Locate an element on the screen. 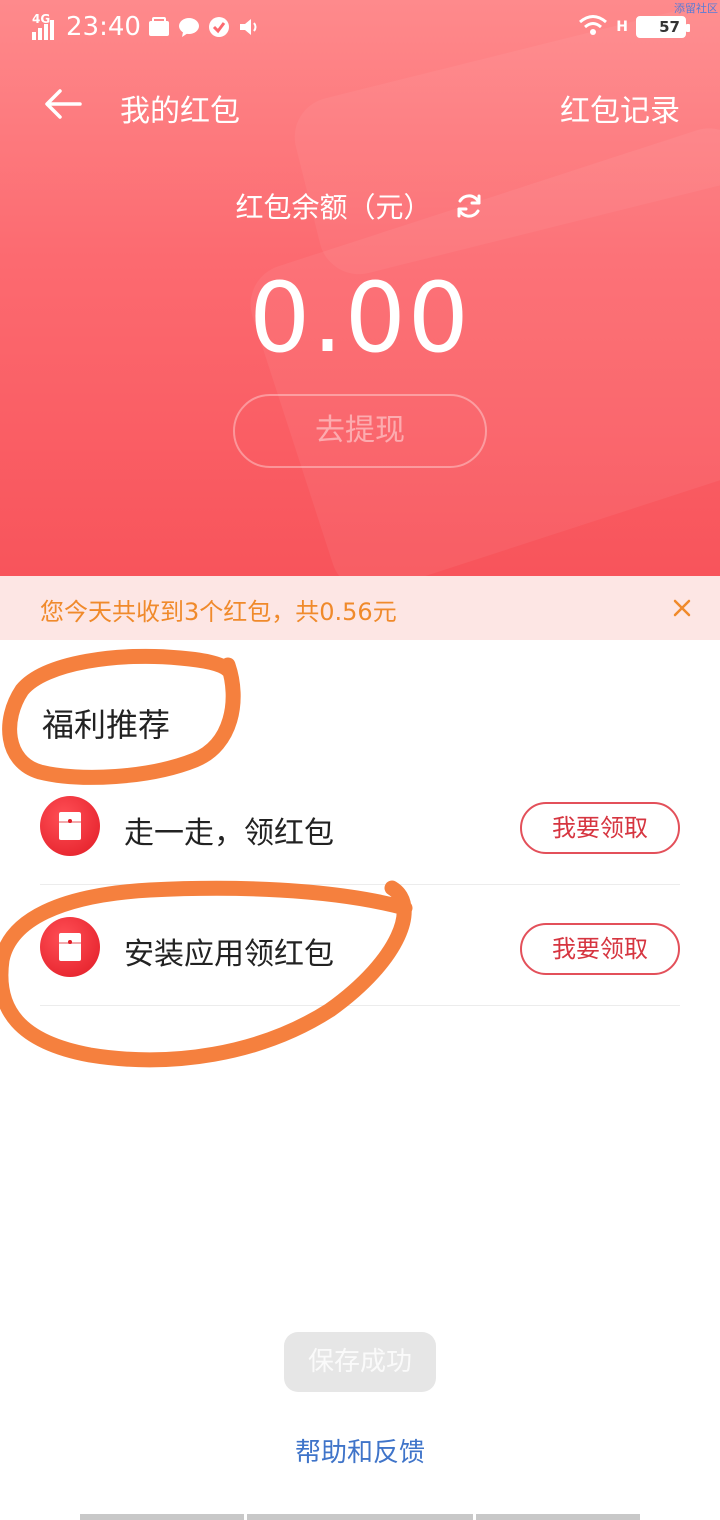 This screenshot has height=1520, width=720. back-arrow-icon is located at coordinates (63, 104).